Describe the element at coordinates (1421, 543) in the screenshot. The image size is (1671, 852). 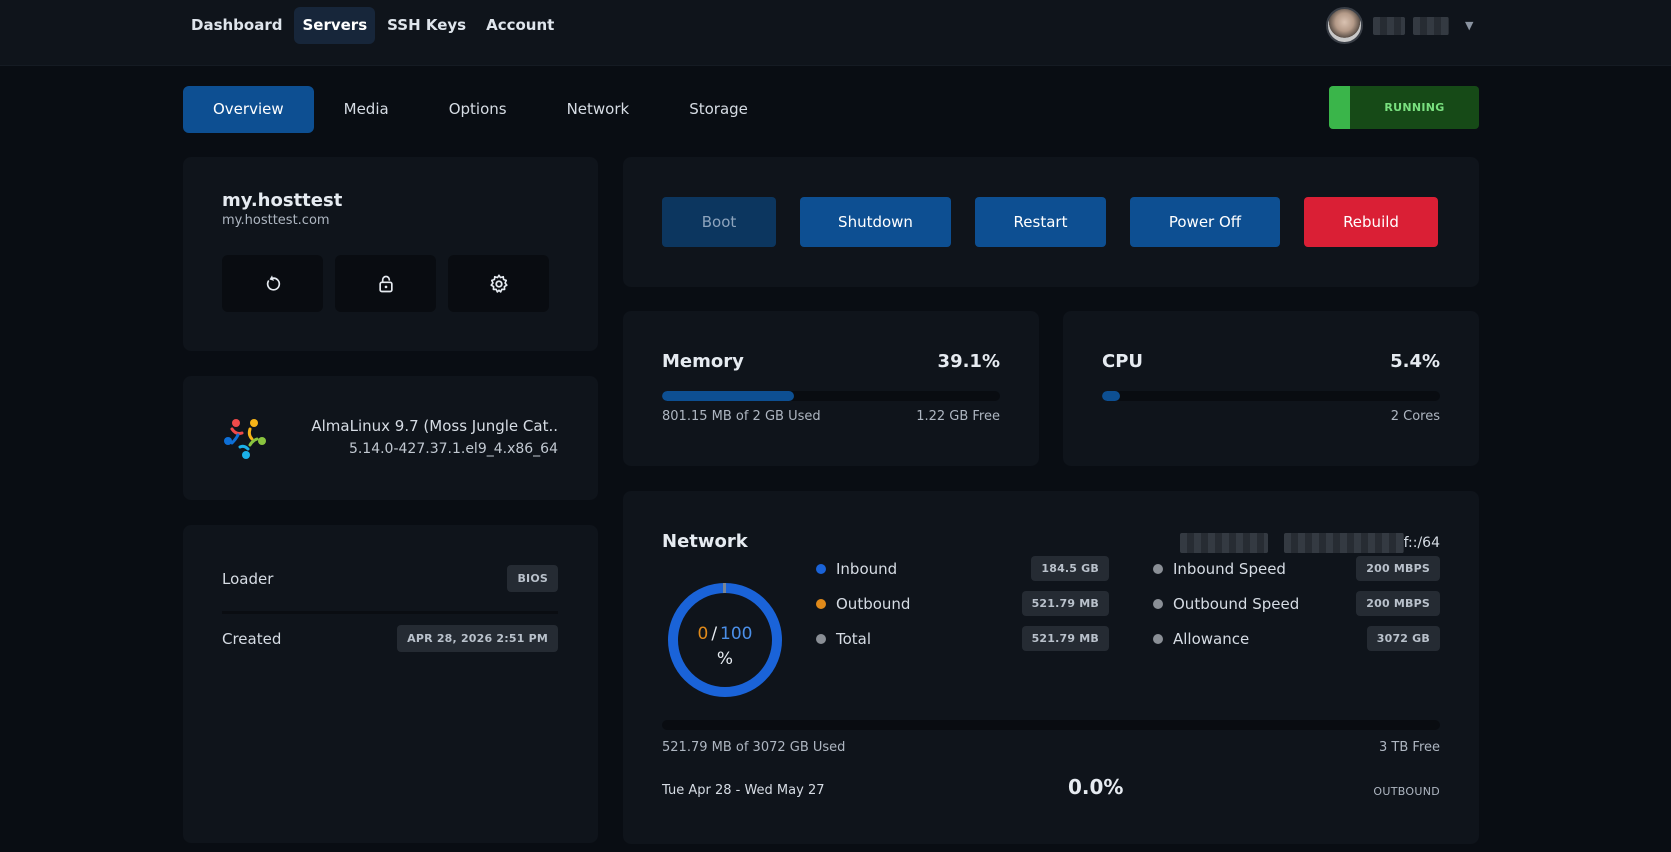
I see `ip-suffix: f::/64` at that location.